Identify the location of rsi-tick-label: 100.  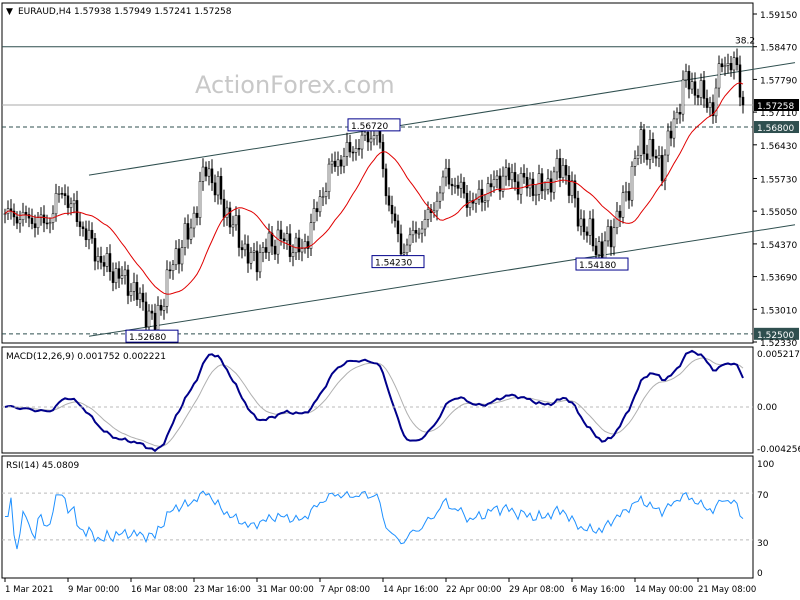
(765, 465).